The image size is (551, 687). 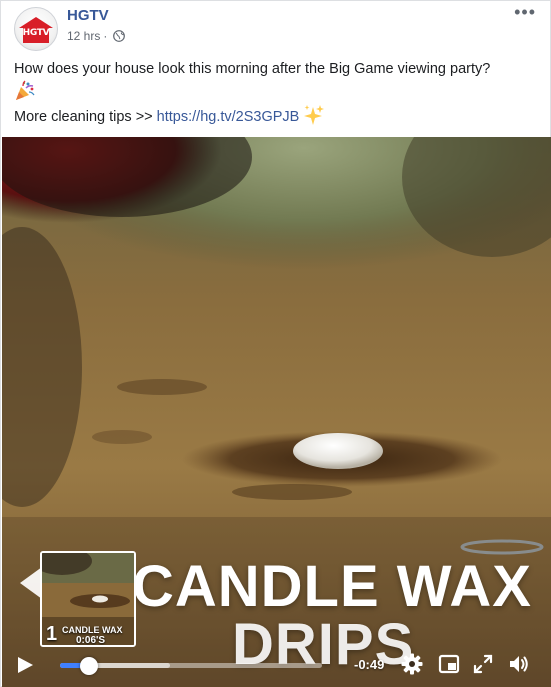 What do you see at coordinates (483, 664) in the screenshot?
I see `fullscreen-icon` at bounding box center [483, 664].